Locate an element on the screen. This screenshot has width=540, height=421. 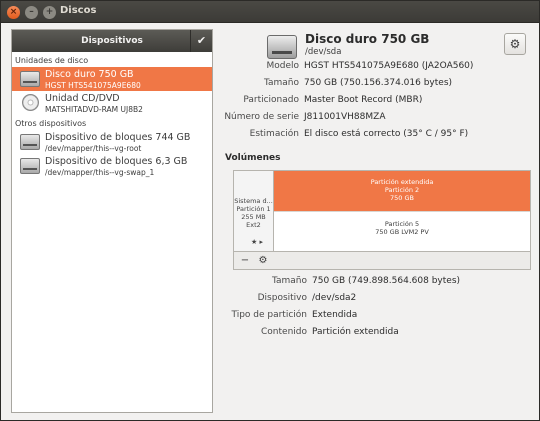
volume-toolbar: − ⚙ is located at coordinates (382, 260).